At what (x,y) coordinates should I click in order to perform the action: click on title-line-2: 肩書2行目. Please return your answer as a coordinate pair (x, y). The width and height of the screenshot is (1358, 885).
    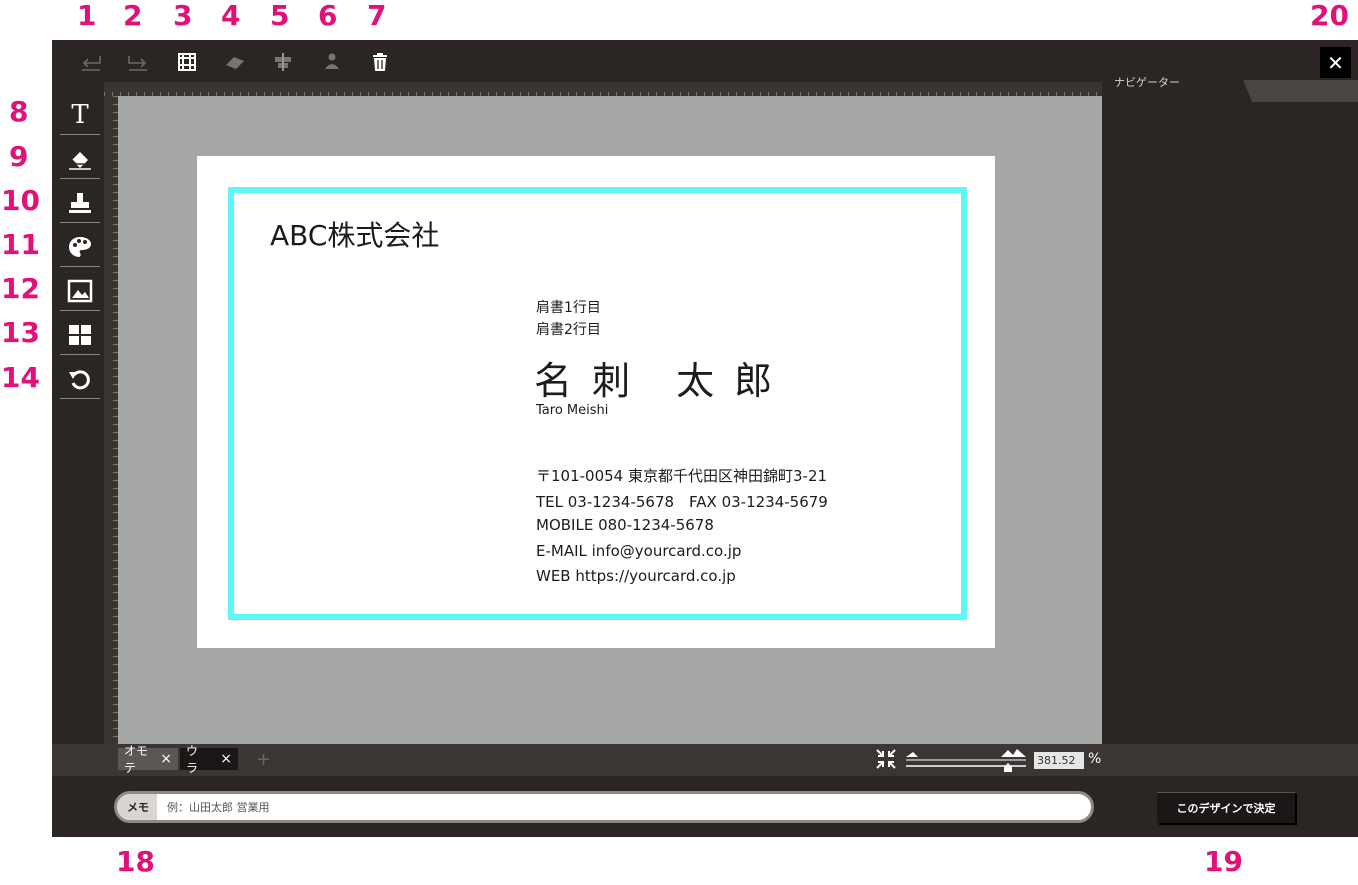
    Looking at the image, I should click on (568, 329).